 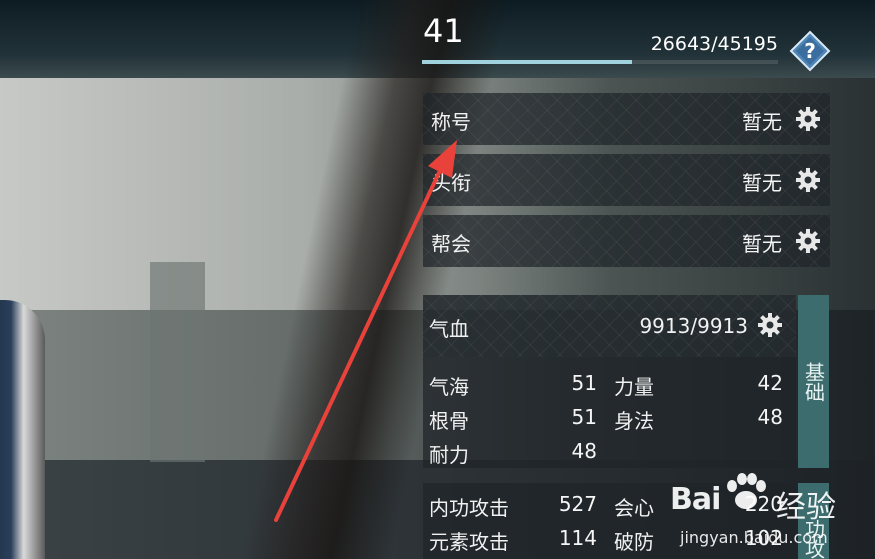 What do you see at coordinates (634, 508) in the screenshot?
I see `stat-label-huixin: 会心` at bounding box center [634, 508].